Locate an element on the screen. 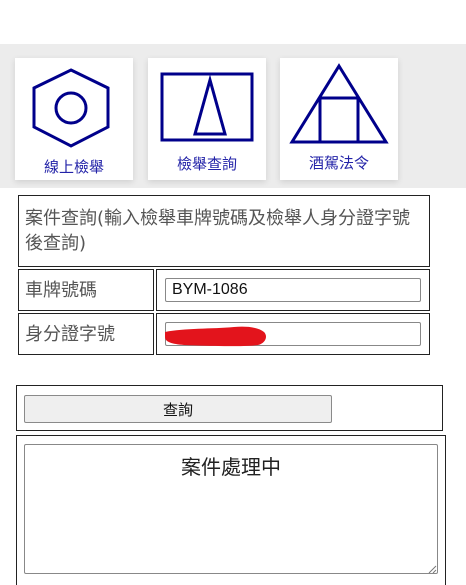  query-button-row: 查詢 is located at coordinates (229, 408).